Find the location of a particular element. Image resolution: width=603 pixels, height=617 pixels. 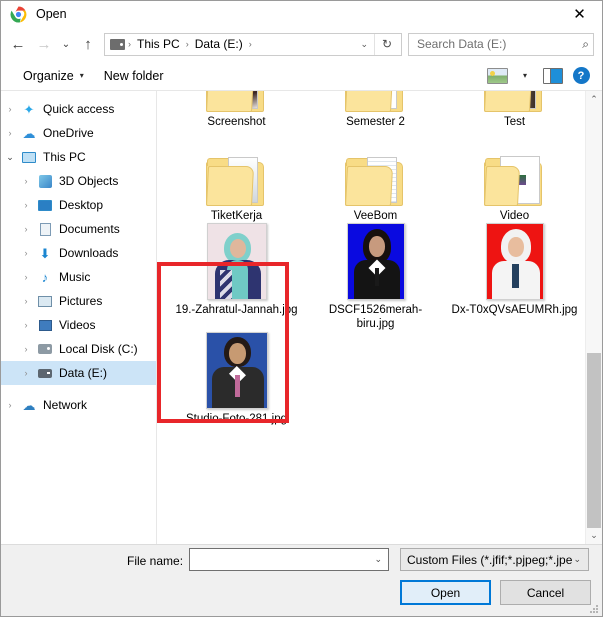

file-name-label: Semester 2 is located at coordinates (375, 122).